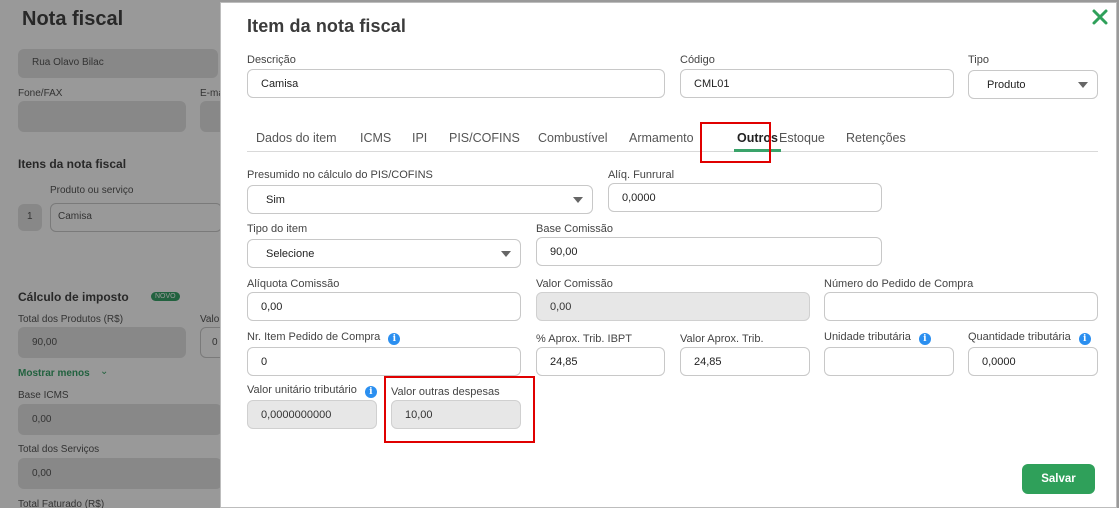  What do you see at coordinates (280, 83) in the screenshot?
I see `descricao-value: Camisa` at bounding box center [280, 83].